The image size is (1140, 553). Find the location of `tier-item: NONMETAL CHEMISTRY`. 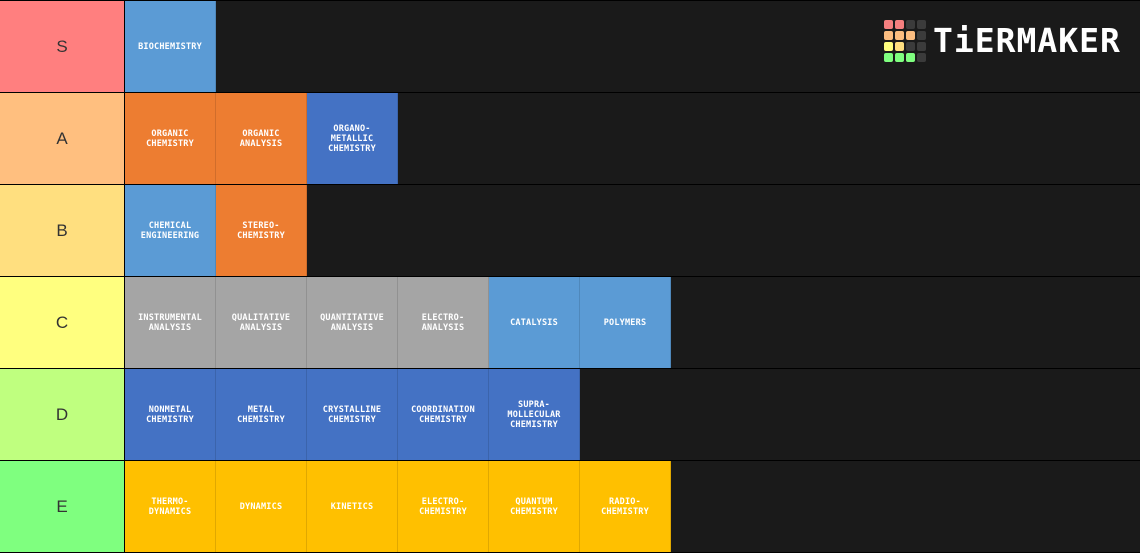

tier-item: NONMETAL CHEMISTRY is located at coordinates (170, 414).